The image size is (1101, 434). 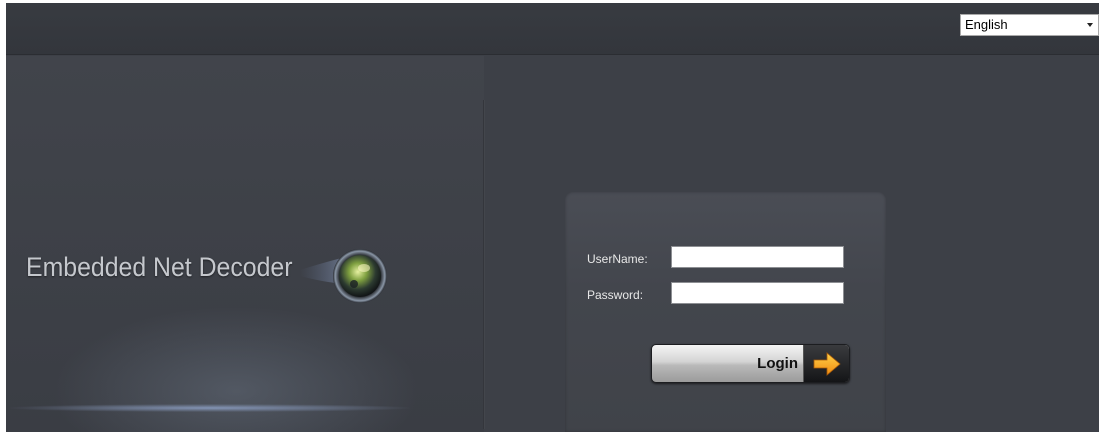 What do you see at coordinates (615, 295) in the screenshot?
I see `password-label: Password:` at bounding box center [615, 295].